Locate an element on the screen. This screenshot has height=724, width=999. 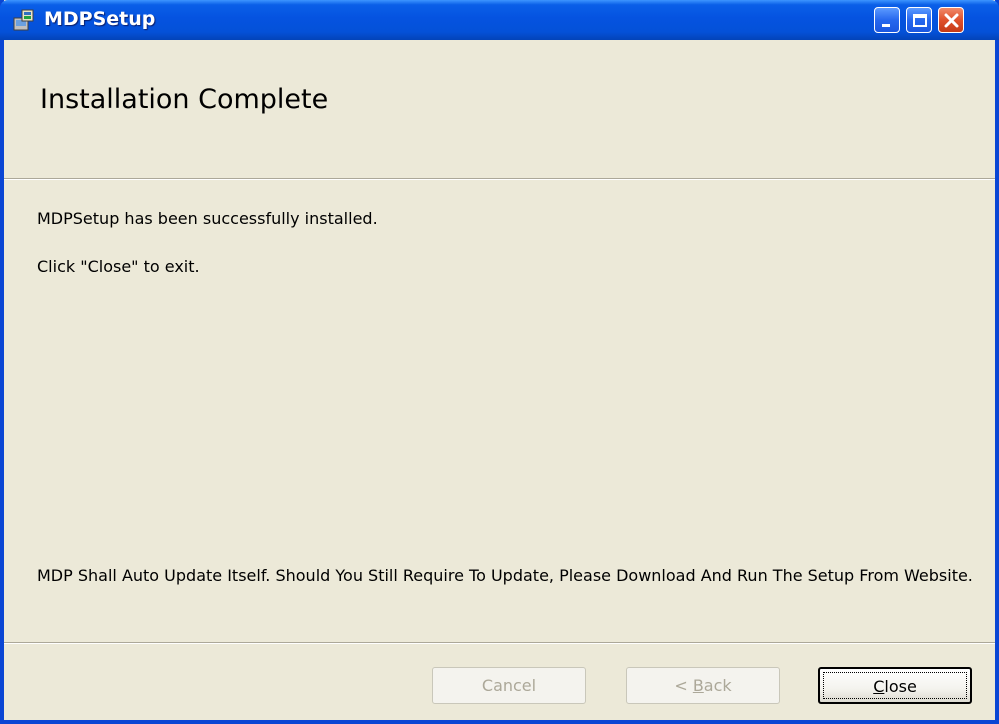
close-icon is located at coordinates (951, 20).